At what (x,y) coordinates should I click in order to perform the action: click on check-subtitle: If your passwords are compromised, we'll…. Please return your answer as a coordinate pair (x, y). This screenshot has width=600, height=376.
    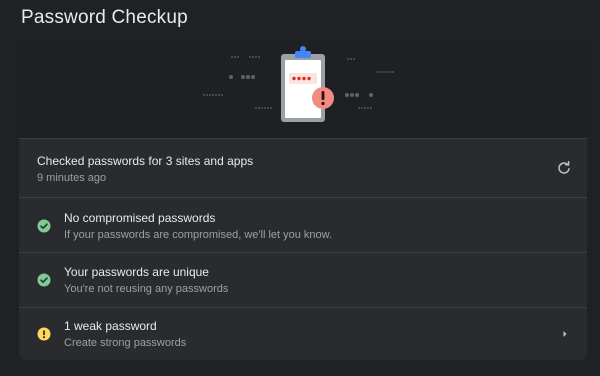
    Looking at the image, I should click on (198, 235).